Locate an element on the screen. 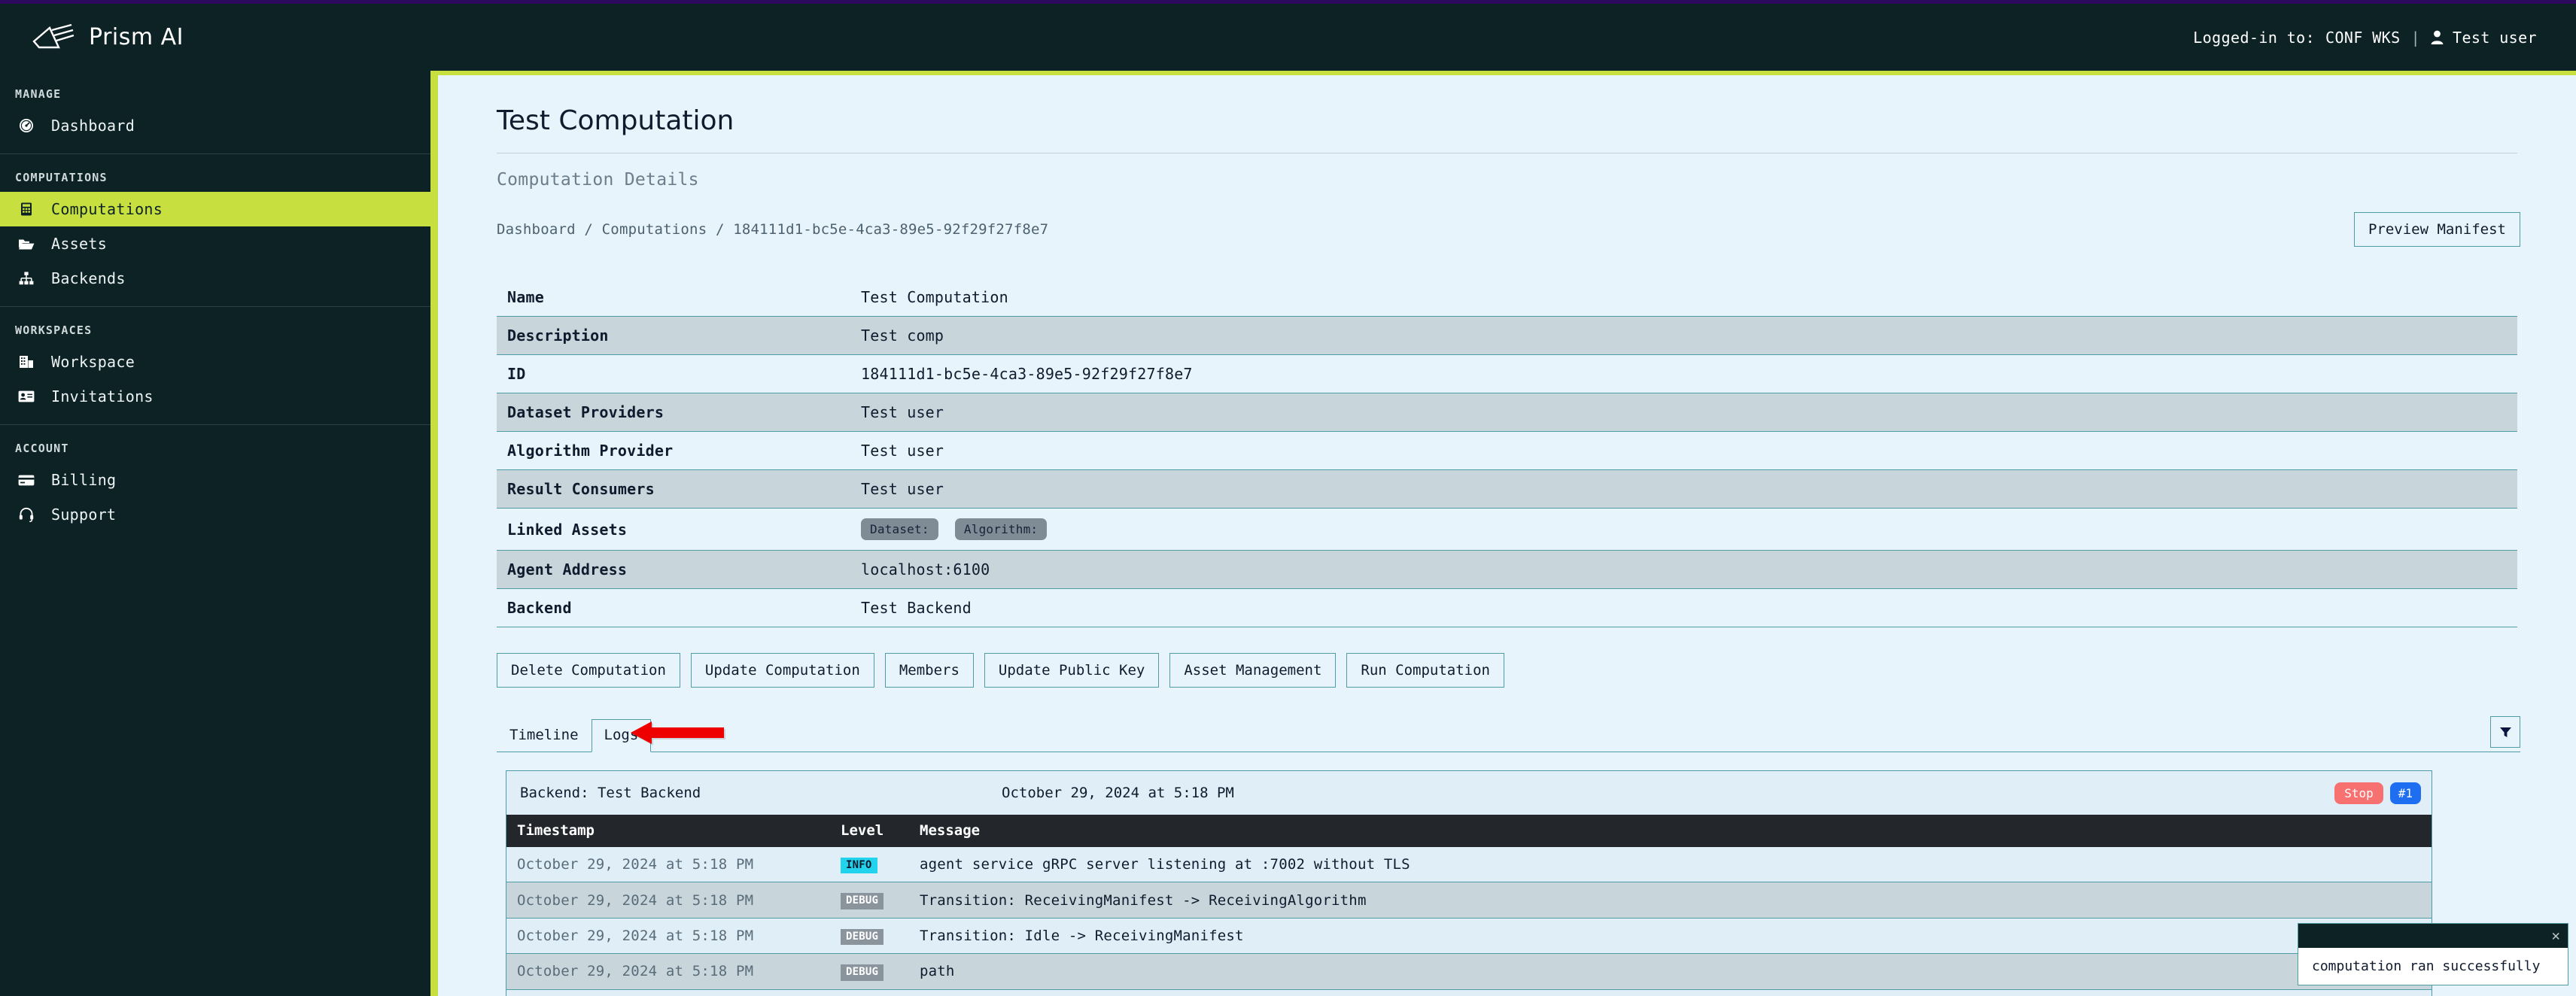 The image size is (2576, 996). detail-value: Test comp is located at coordinates (1684, 335).